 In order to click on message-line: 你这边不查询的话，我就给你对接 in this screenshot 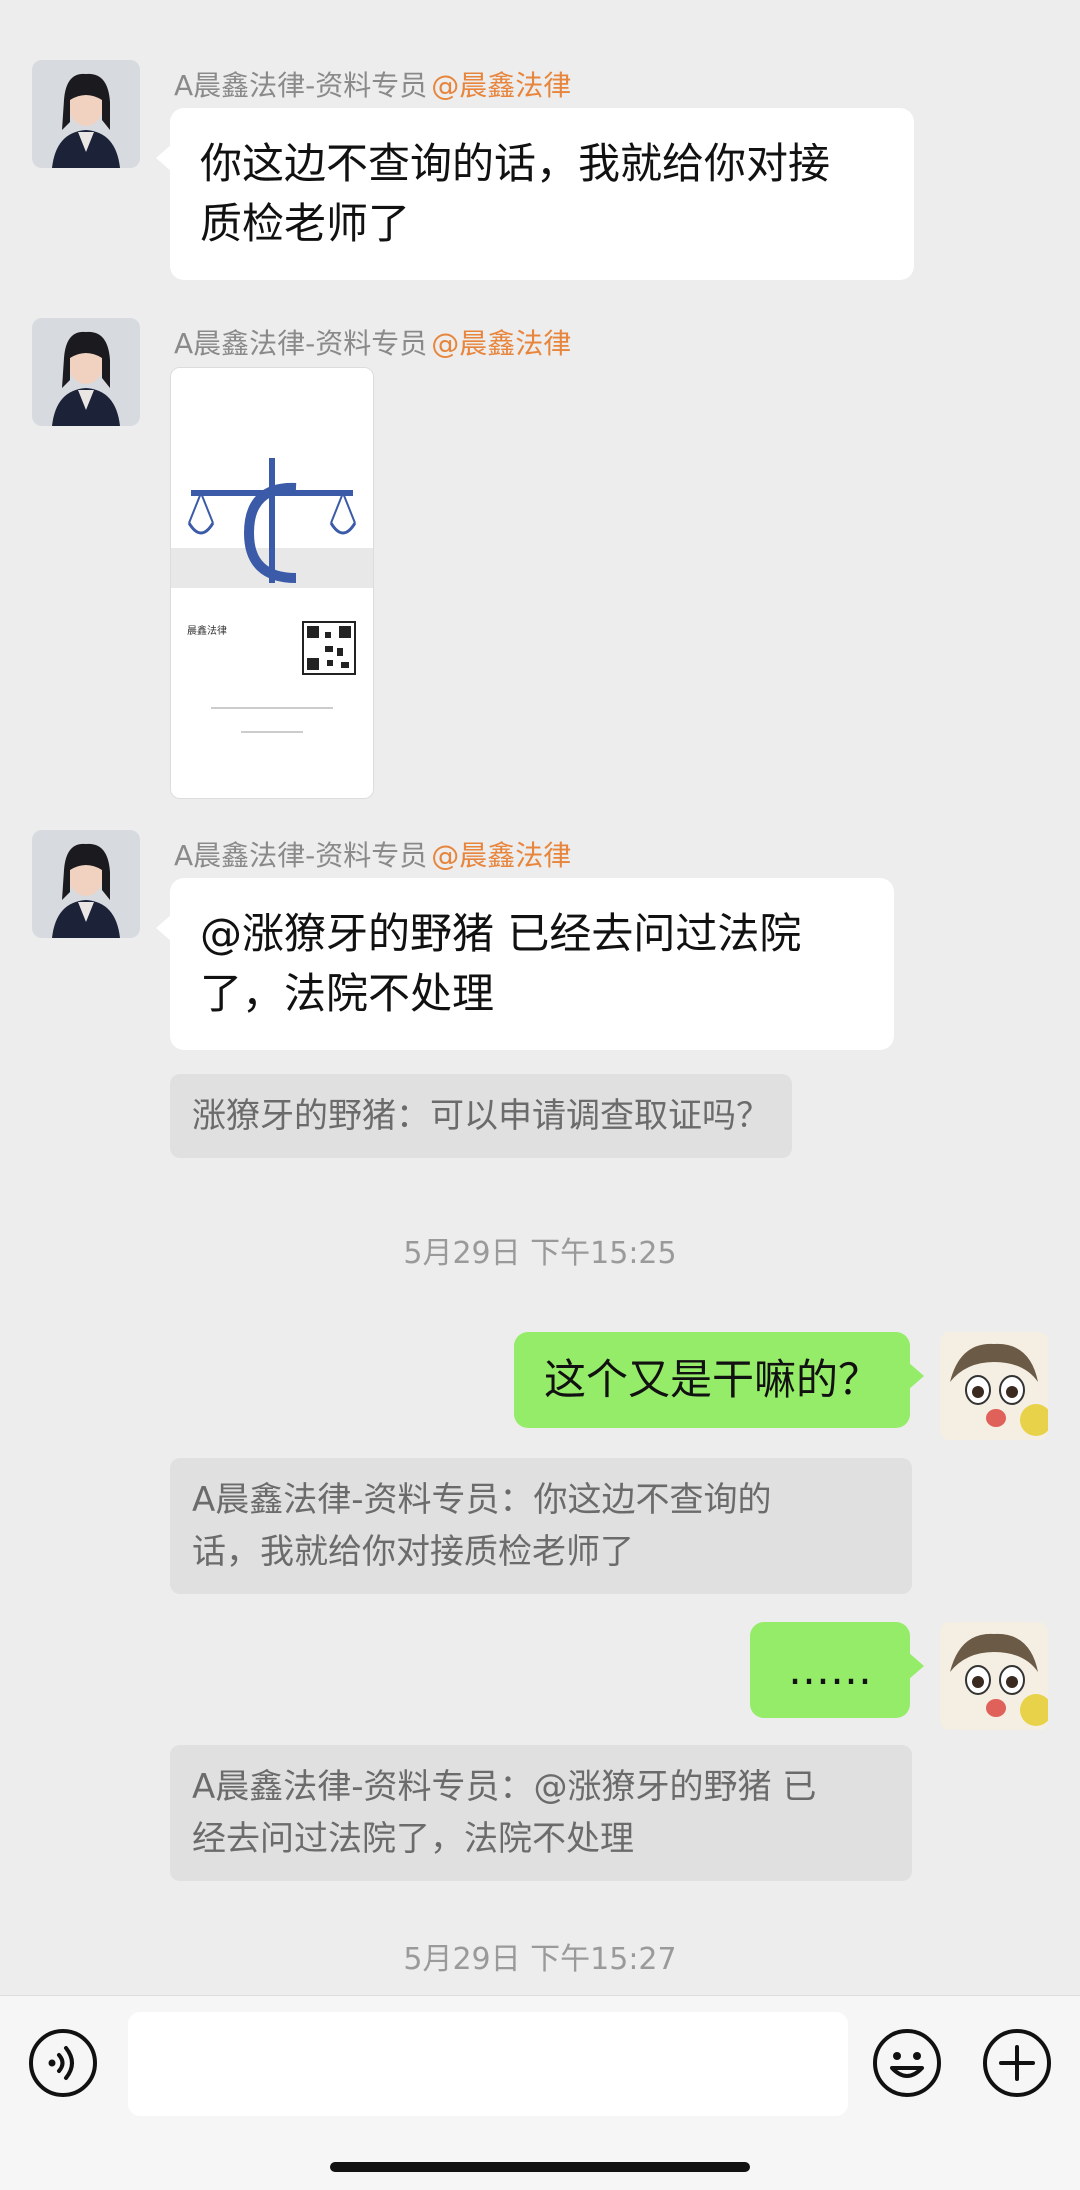, I will do `click(515, 163)`.